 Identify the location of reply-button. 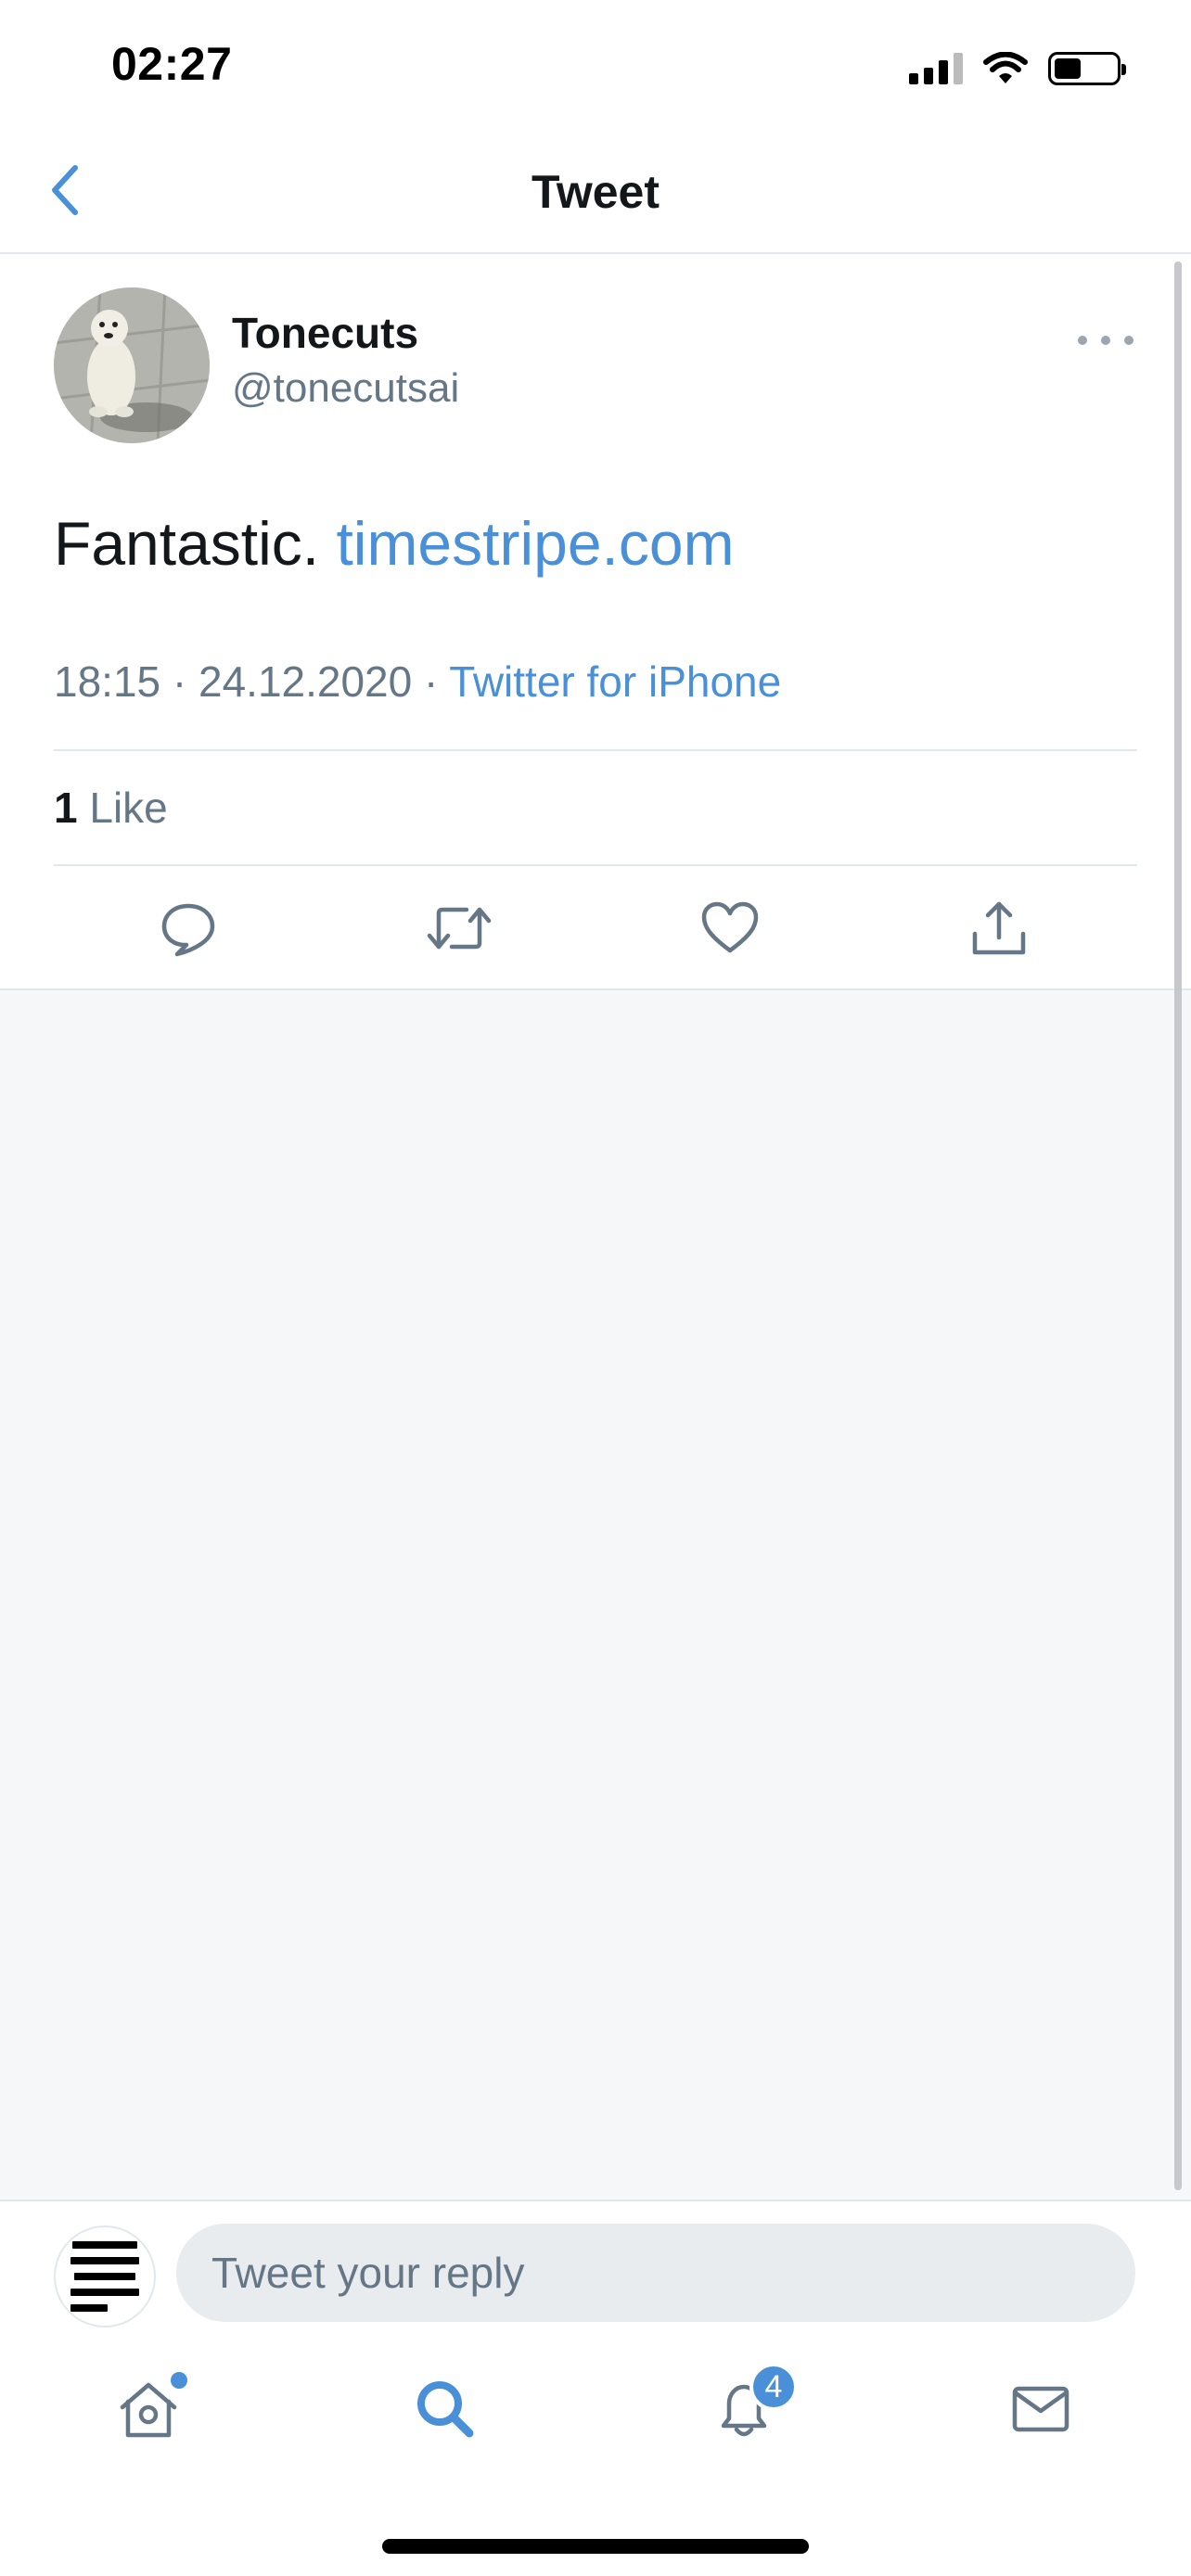
(188, 928).